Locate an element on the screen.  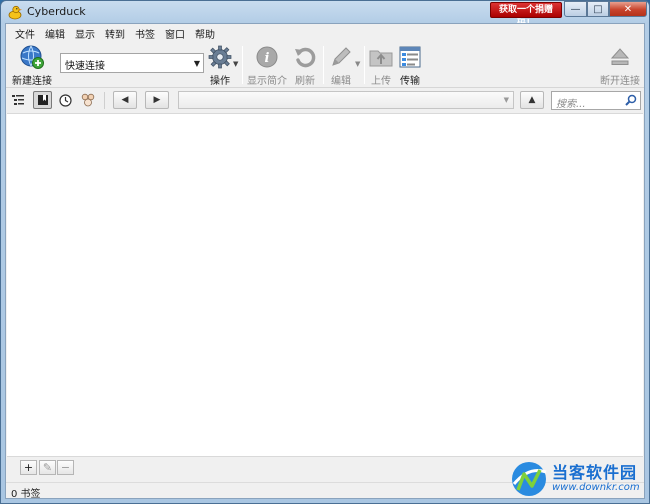
get-info-label: 显示简介 is located at coordinates (267, 81).